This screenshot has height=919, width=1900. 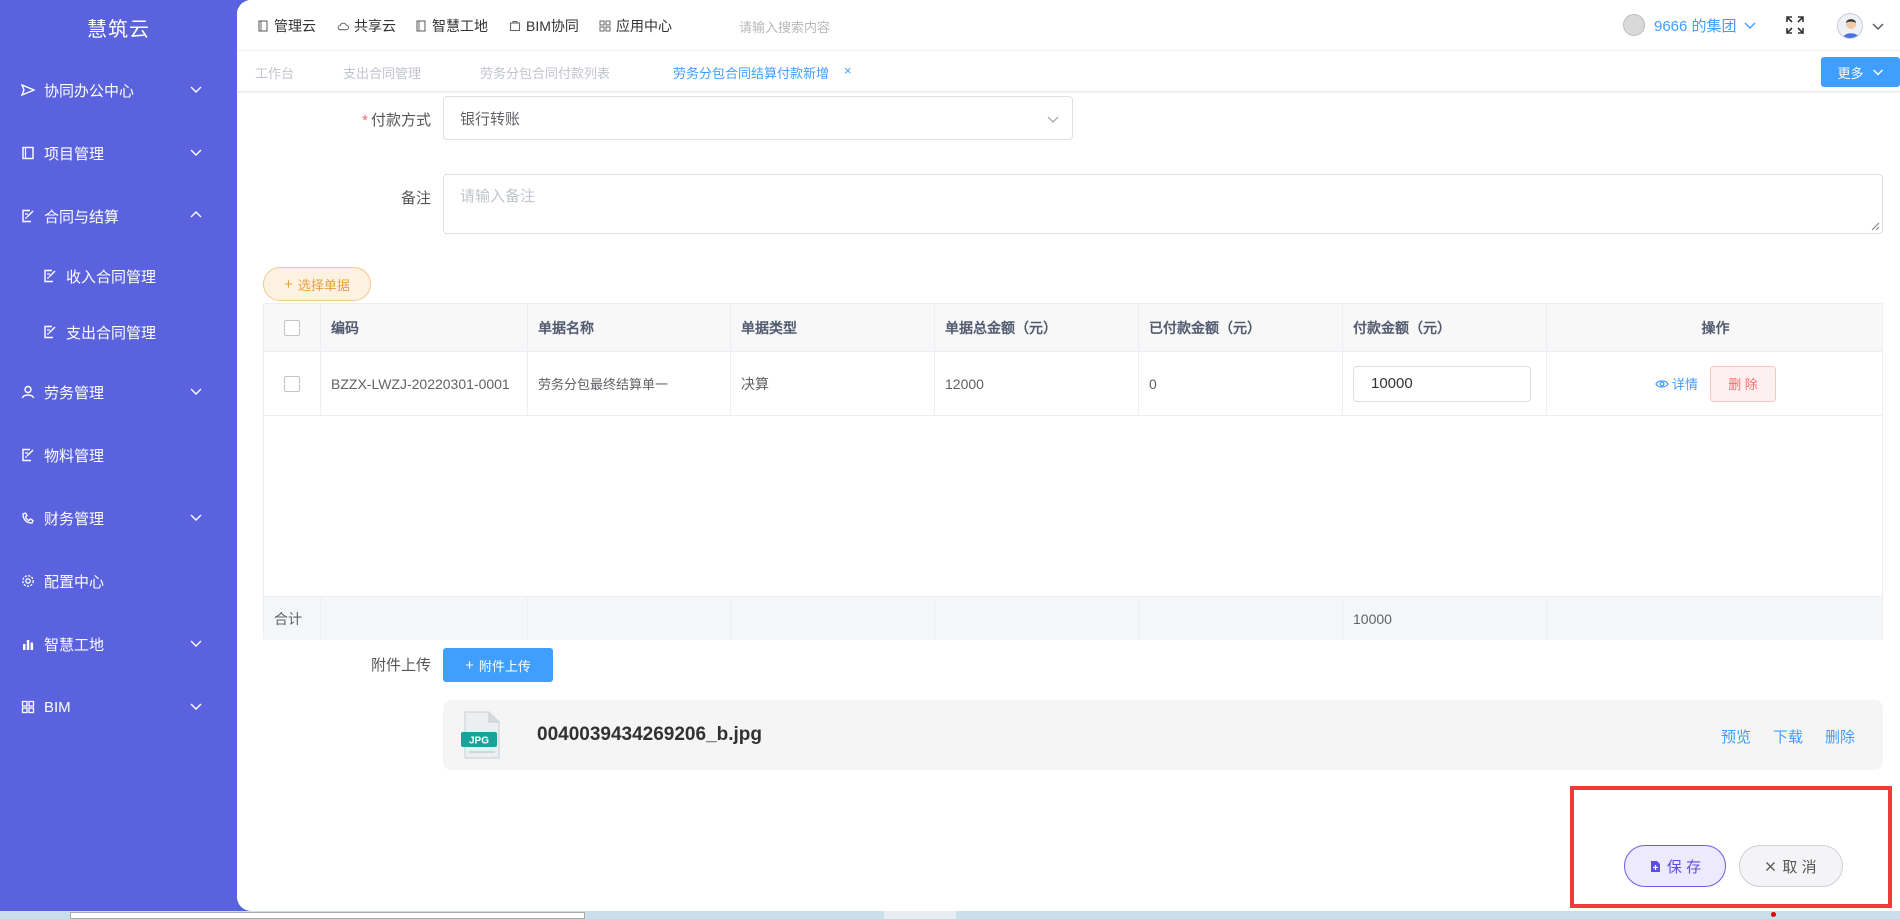 I want to click on top-link-label: BIM协同, so click(x=552, y=26).